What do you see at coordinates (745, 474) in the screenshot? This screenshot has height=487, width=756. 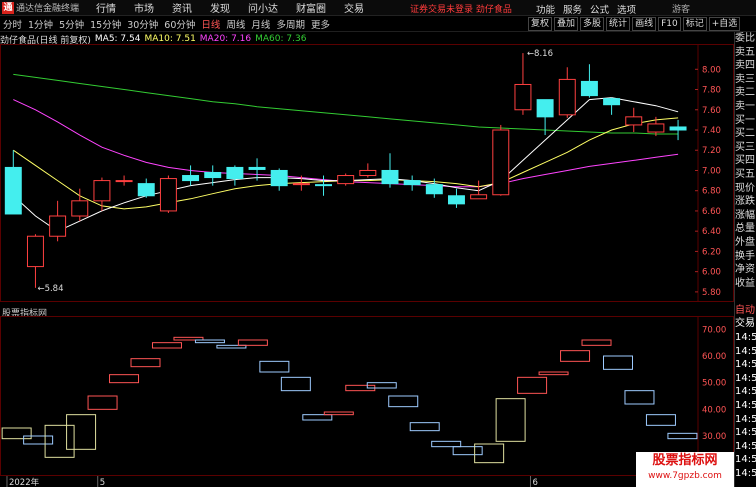 I see `sidebar-item-32: 14:5` at bounding box center [745, 474].